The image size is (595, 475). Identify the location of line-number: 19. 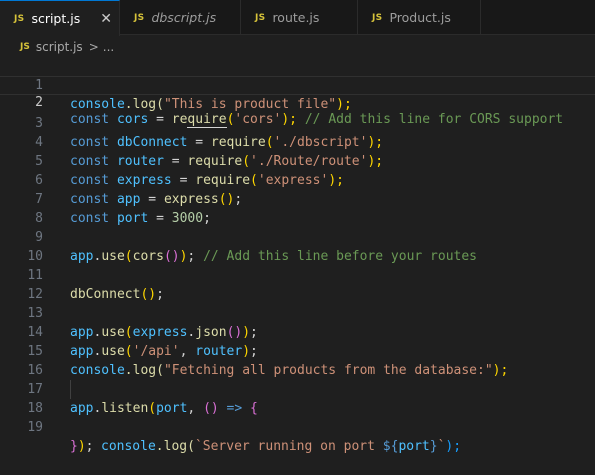
(35, 427).